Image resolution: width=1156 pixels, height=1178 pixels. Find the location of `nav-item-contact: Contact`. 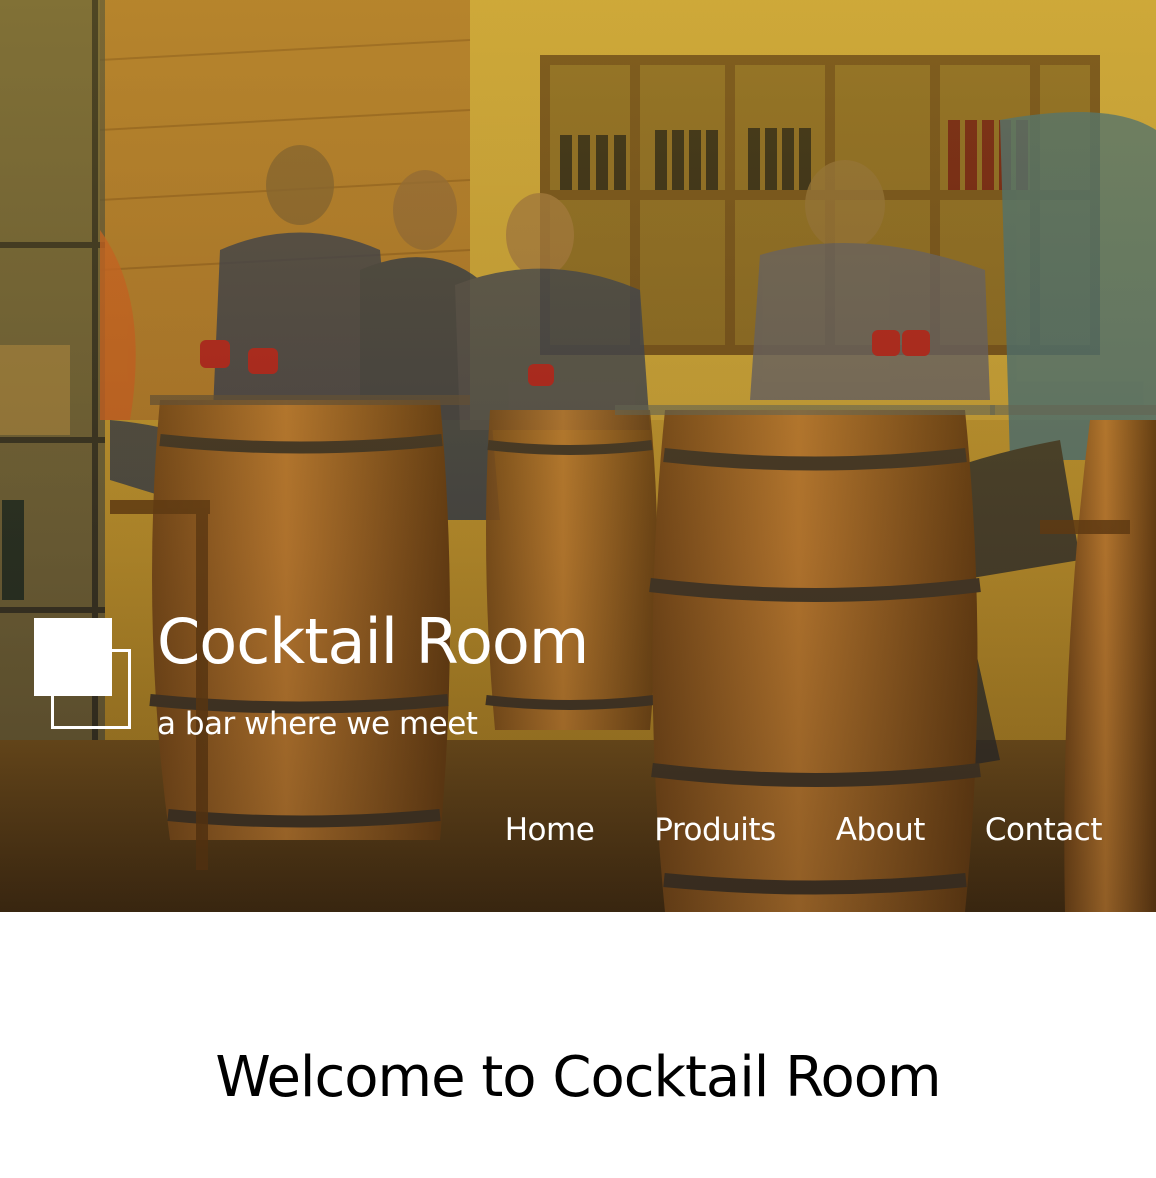

nav-item-contact: Contact is located at coordinates (1044, 830).